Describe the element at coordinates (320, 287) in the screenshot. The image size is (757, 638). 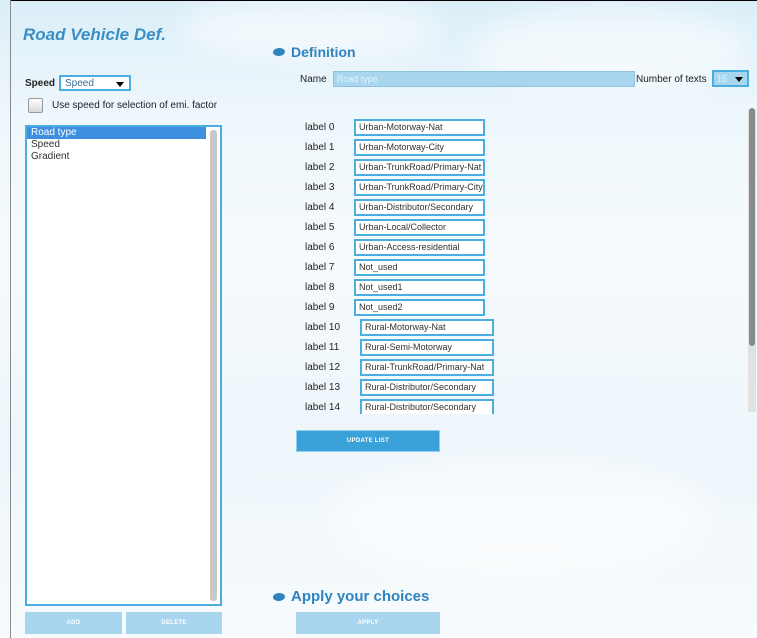
I see `label-index: label 8` at that location.